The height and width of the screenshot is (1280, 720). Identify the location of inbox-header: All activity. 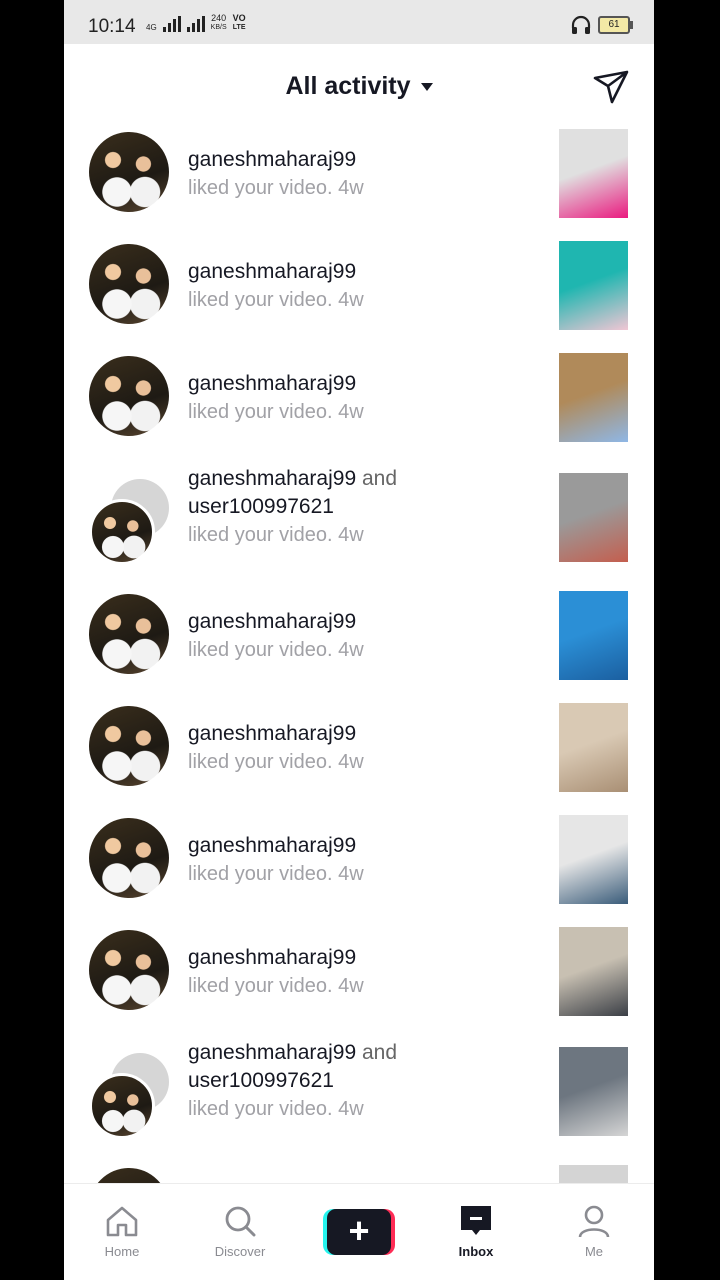
(359, 88).